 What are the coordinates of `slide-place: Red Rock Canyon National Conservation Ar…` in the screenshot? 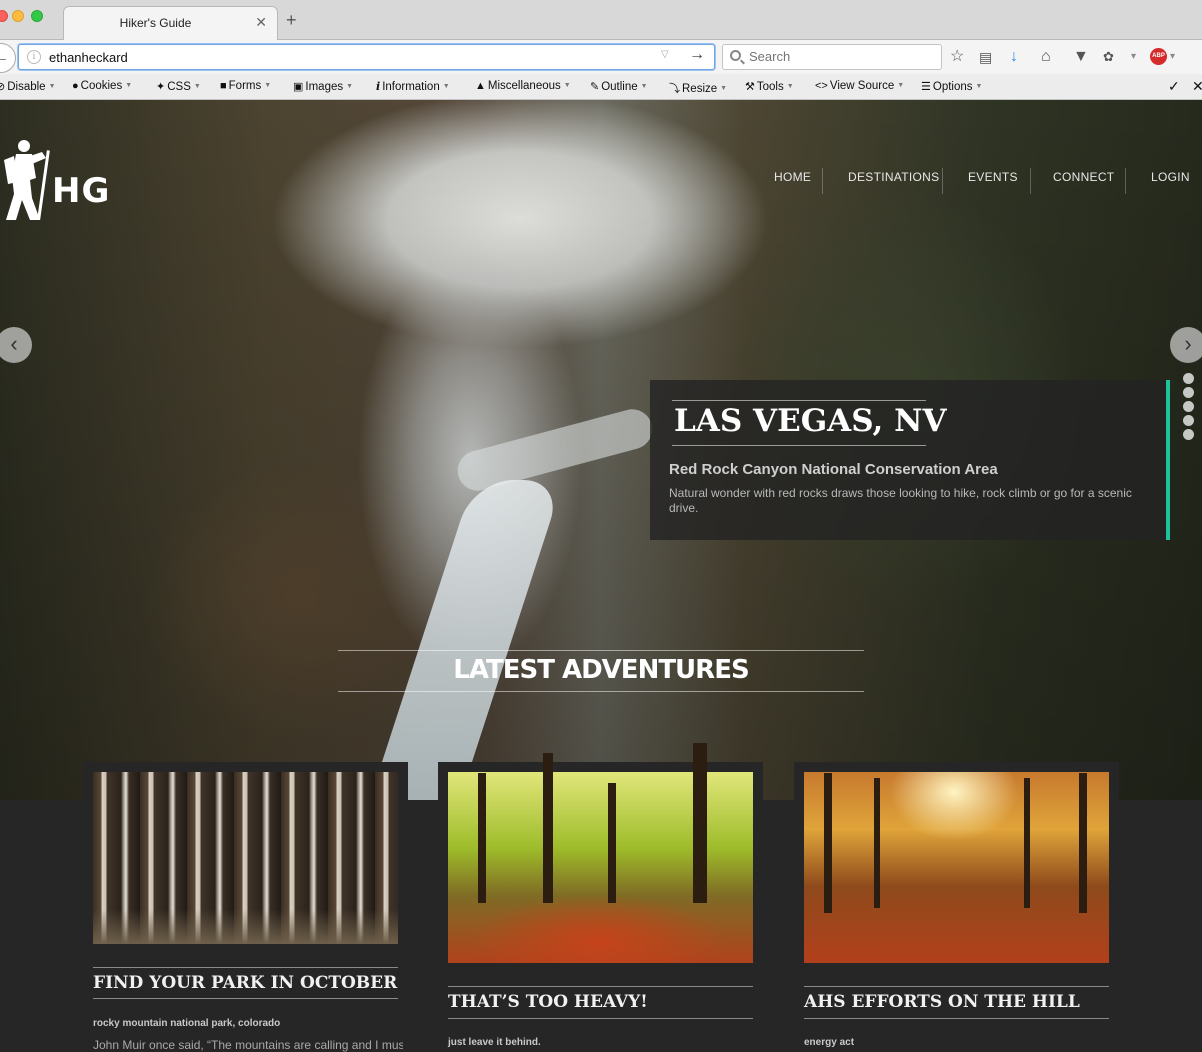 It's located at (833, 469).